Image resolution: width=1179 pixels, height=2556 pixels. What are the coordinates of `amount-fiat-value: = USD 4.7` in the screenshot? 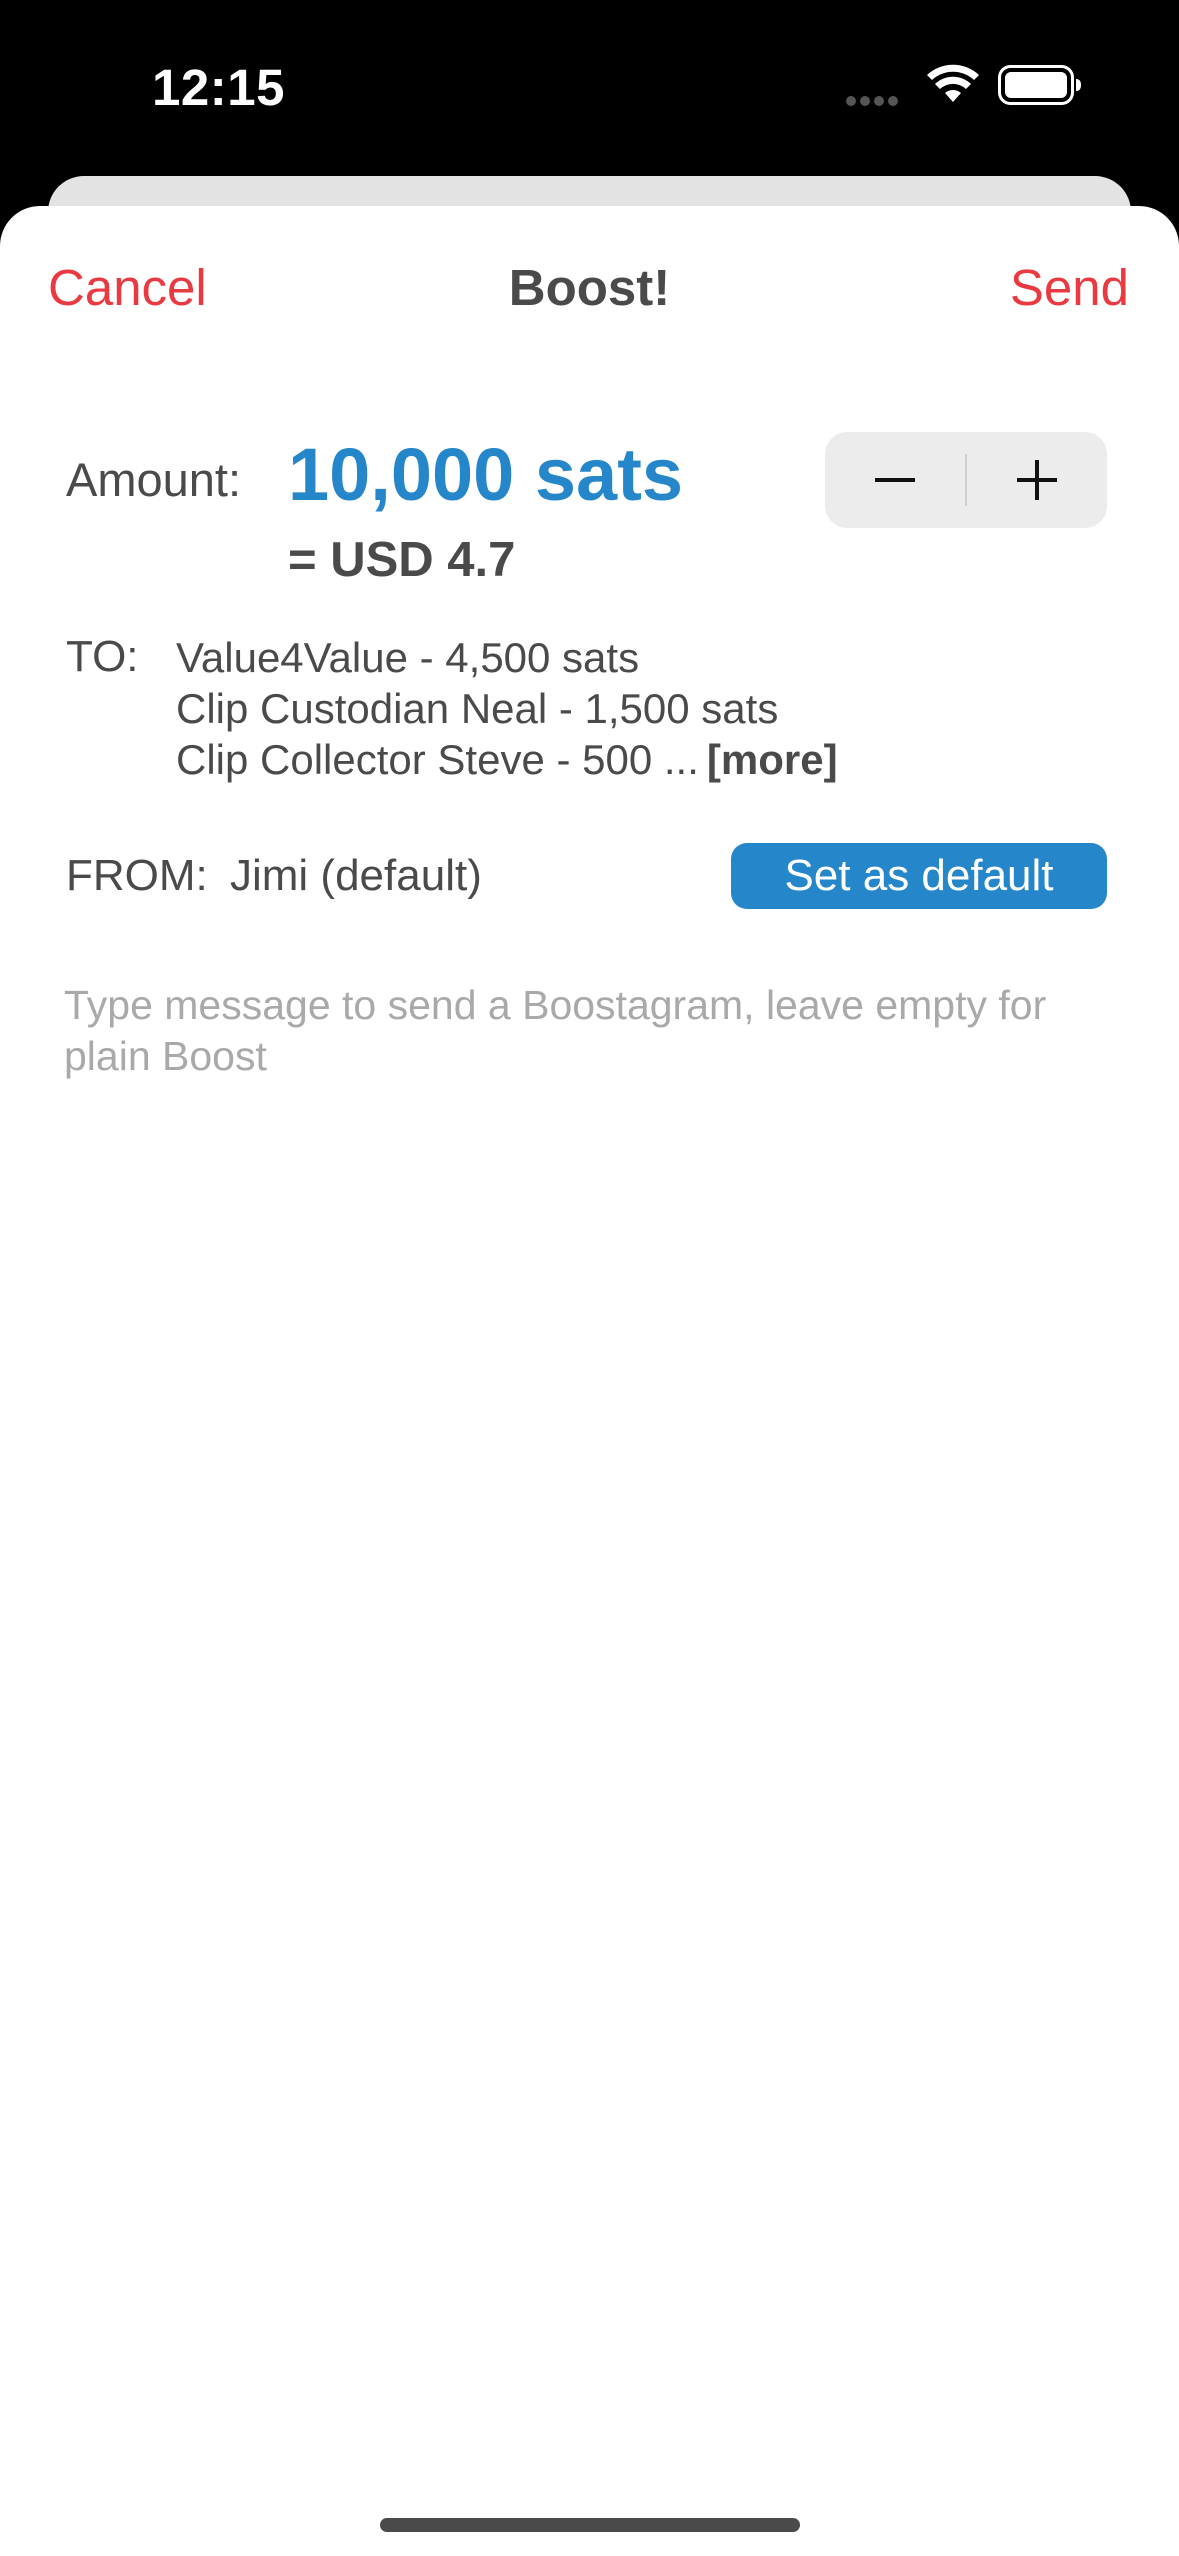 It's located at (402, 560).